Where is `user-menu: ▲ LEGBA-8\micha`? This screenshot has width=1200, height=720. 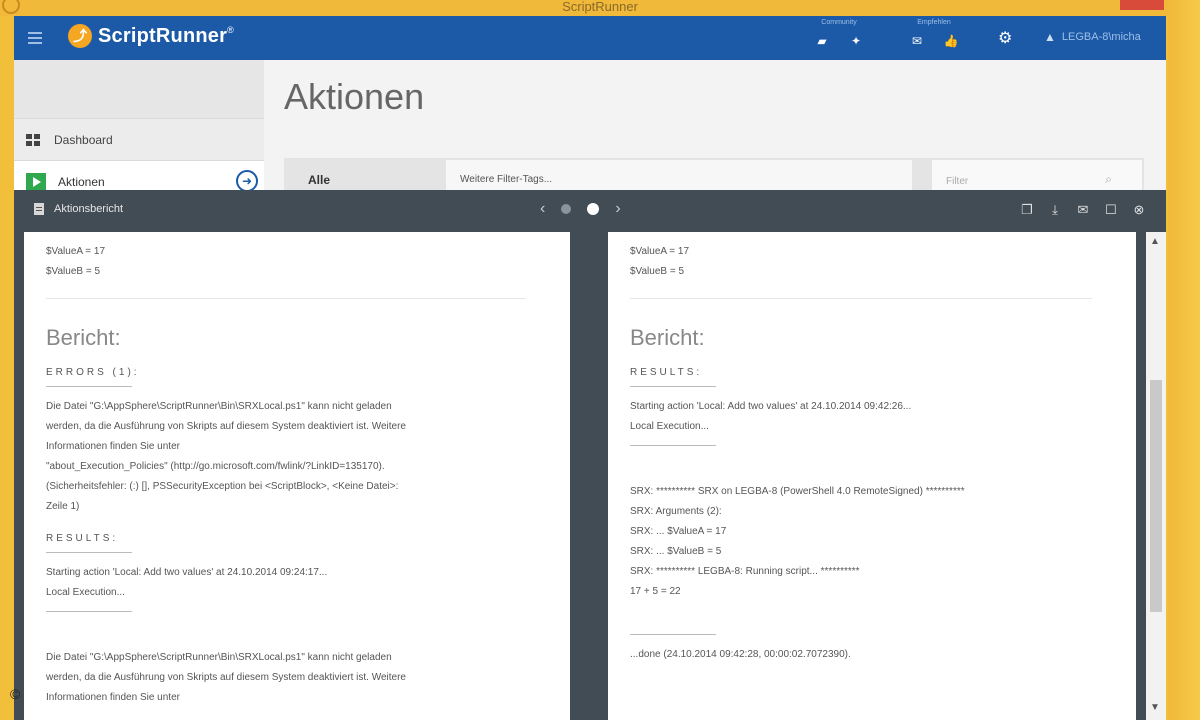 user-menu: ▲ LEGBA-8\micha is located at coordinates (1092, 37).